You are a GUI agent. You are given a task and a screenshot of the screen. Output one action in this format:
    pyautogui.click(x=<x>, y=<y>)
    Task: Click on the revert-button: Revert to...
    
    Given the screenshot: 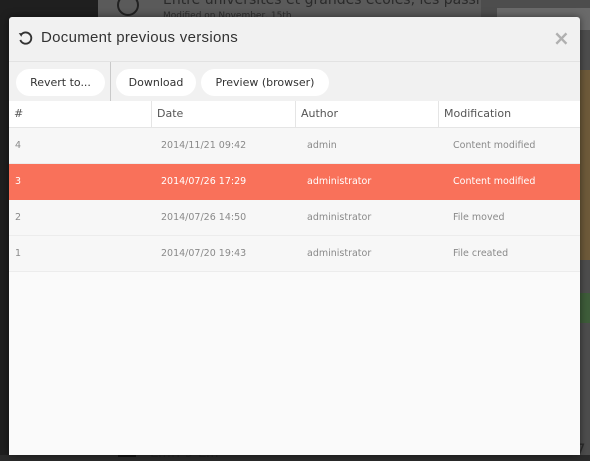 What is the action you would take?
    pyautogui.click(x=60, y=82)
    